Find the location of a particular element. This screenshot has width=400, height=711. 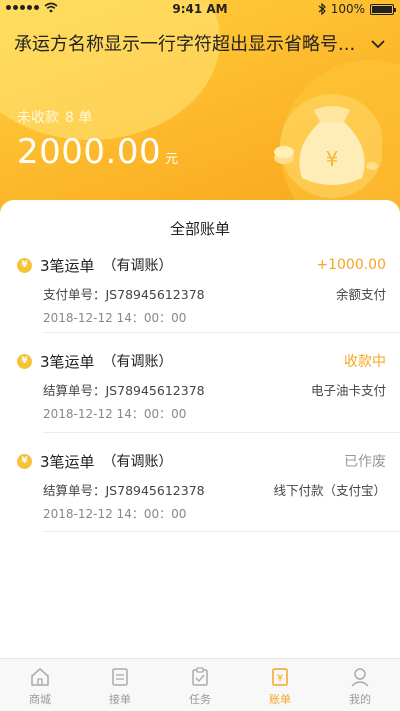

bill-status: 收款中 is located at coordinates (365, 362).